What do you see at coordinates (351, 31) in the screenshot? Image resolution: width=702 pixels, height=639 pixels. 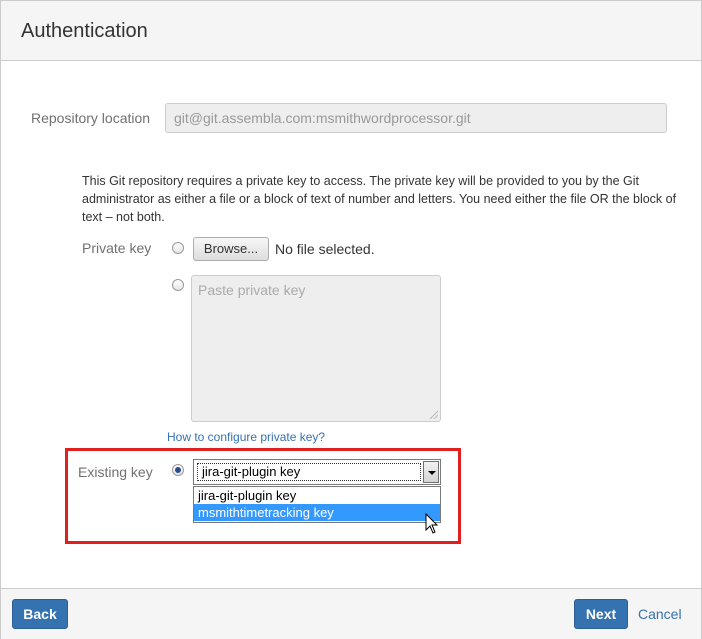 I see `dialog-header: Authentication` at bounding box center [351, 31].